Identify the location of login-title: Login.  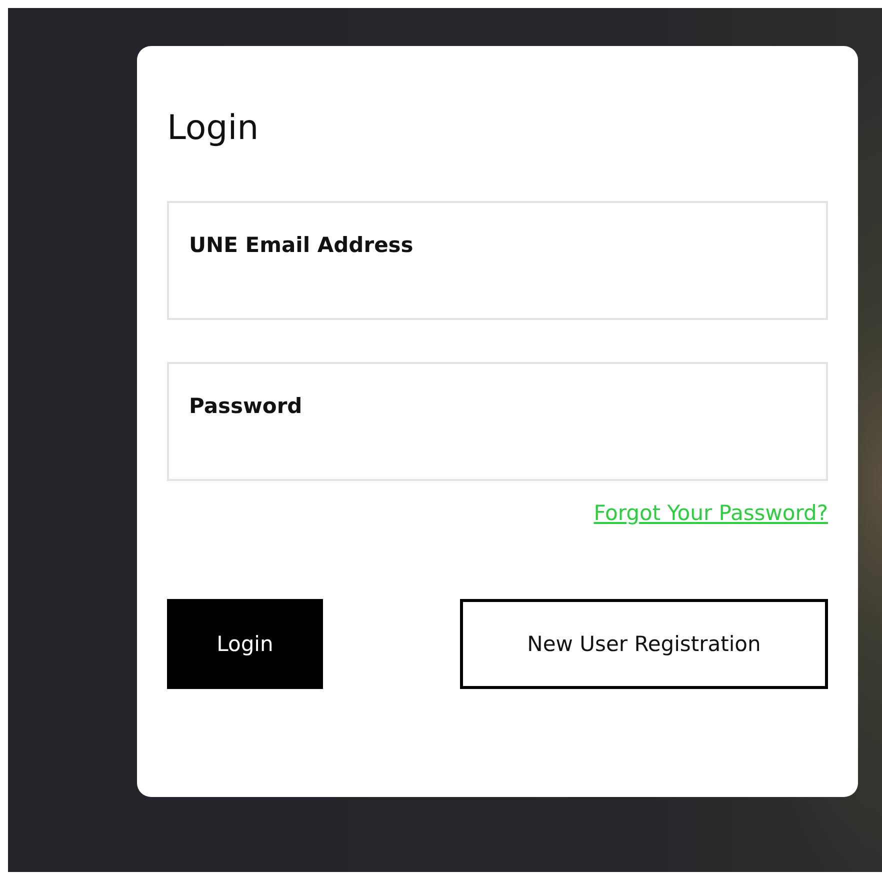
(213, 128).